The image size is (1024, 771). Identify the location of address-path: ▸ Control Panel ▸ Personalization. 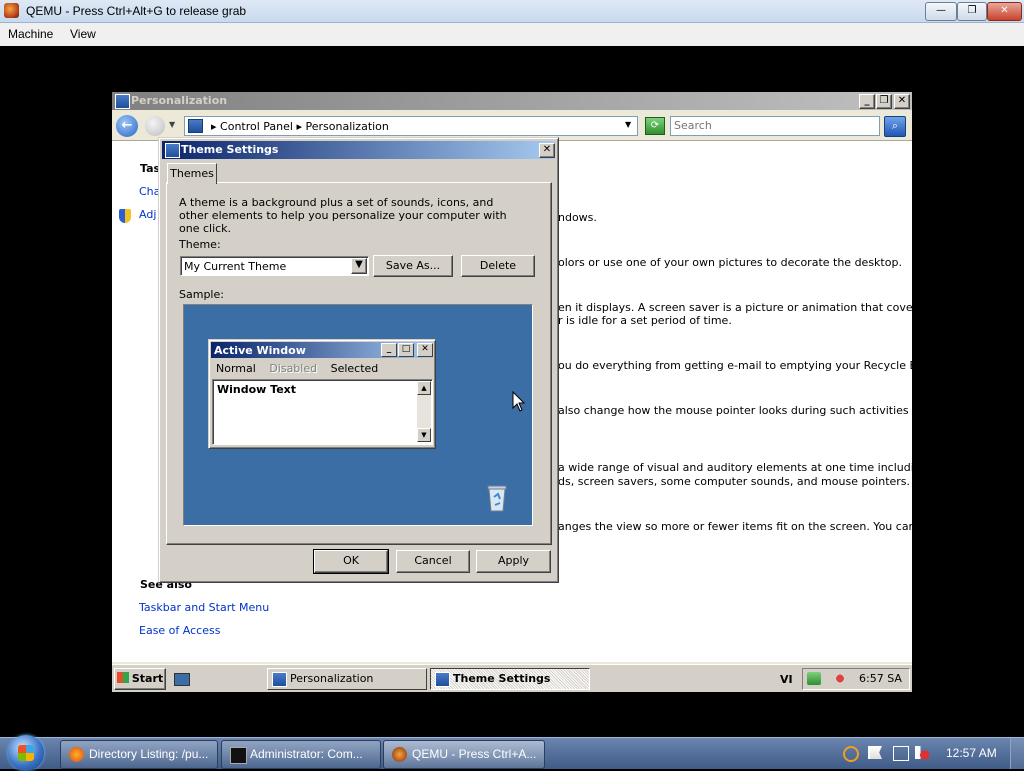
(300, 126).